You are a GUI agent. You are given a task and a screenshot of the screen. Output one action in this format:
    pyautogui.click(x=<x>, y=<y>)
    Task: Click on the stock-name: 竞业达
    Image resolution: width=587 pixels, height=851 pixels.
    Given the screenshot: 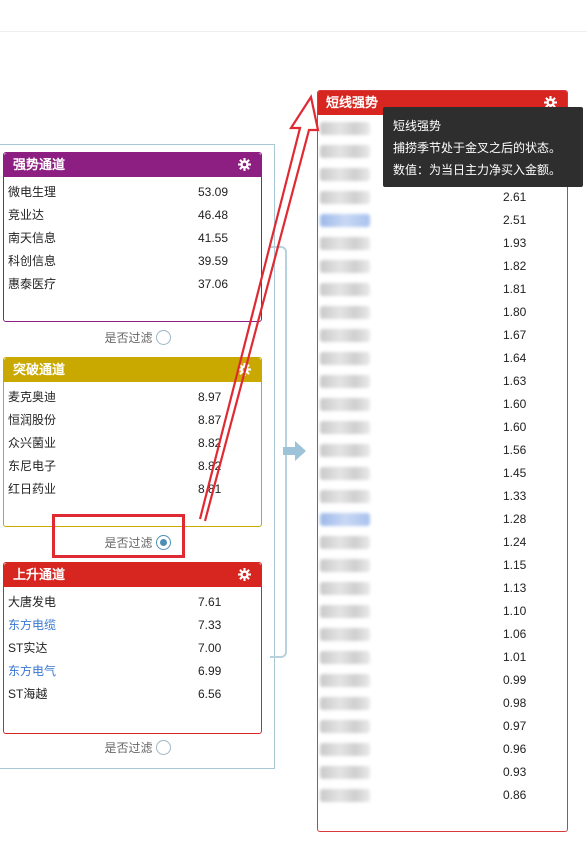 What is the action you would take?
    pyautogui.click(x=26, y=215)
    